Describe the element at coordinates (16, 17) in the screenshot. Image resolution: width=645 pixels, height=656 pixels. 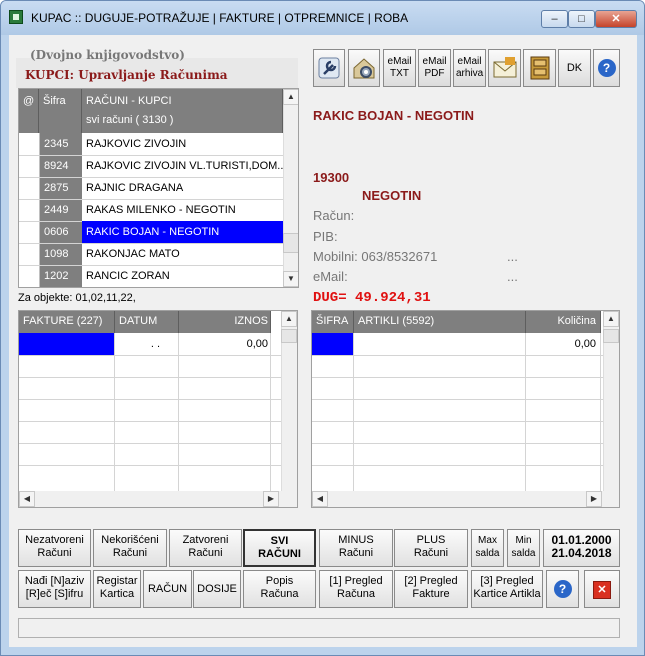
I see `app-icon` at that location.